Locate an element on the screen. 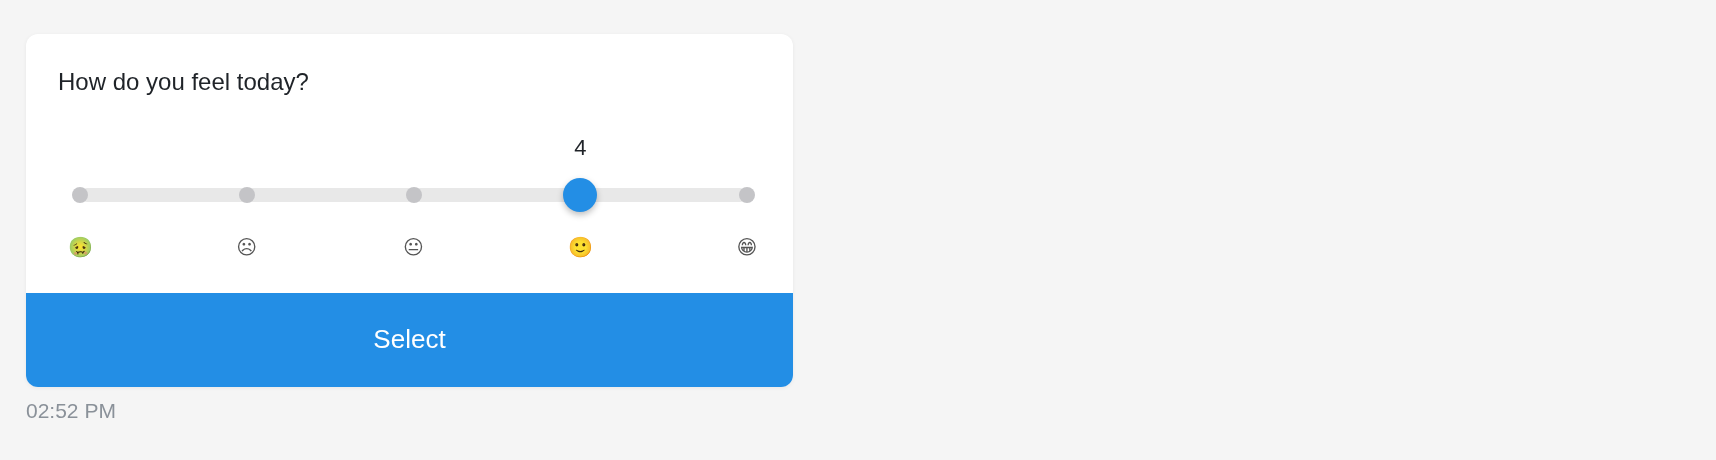 This screenshot has height=460, width=1716. emoji-label: 😐 is located at coordinates (413, 246).